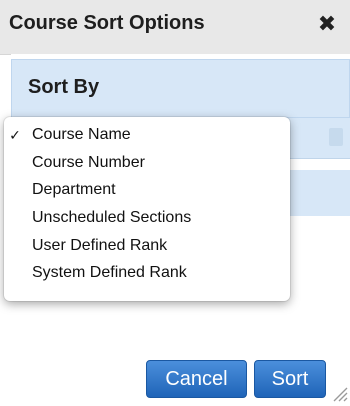 Image resolution: width=350 pixels, height=406 pixels. What do you see at coordinates (147, 190) in the screenshot?
I see `menu-item-department: Department` at bounding box center [147, 190].